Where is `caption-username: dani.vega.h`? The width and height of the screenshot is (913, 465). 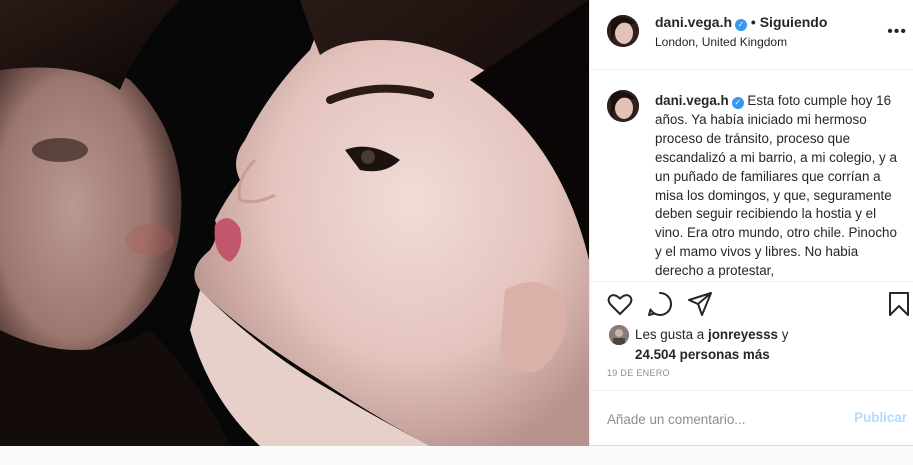 caption-username: dani.vega.h is located at coordinates (692, 100).